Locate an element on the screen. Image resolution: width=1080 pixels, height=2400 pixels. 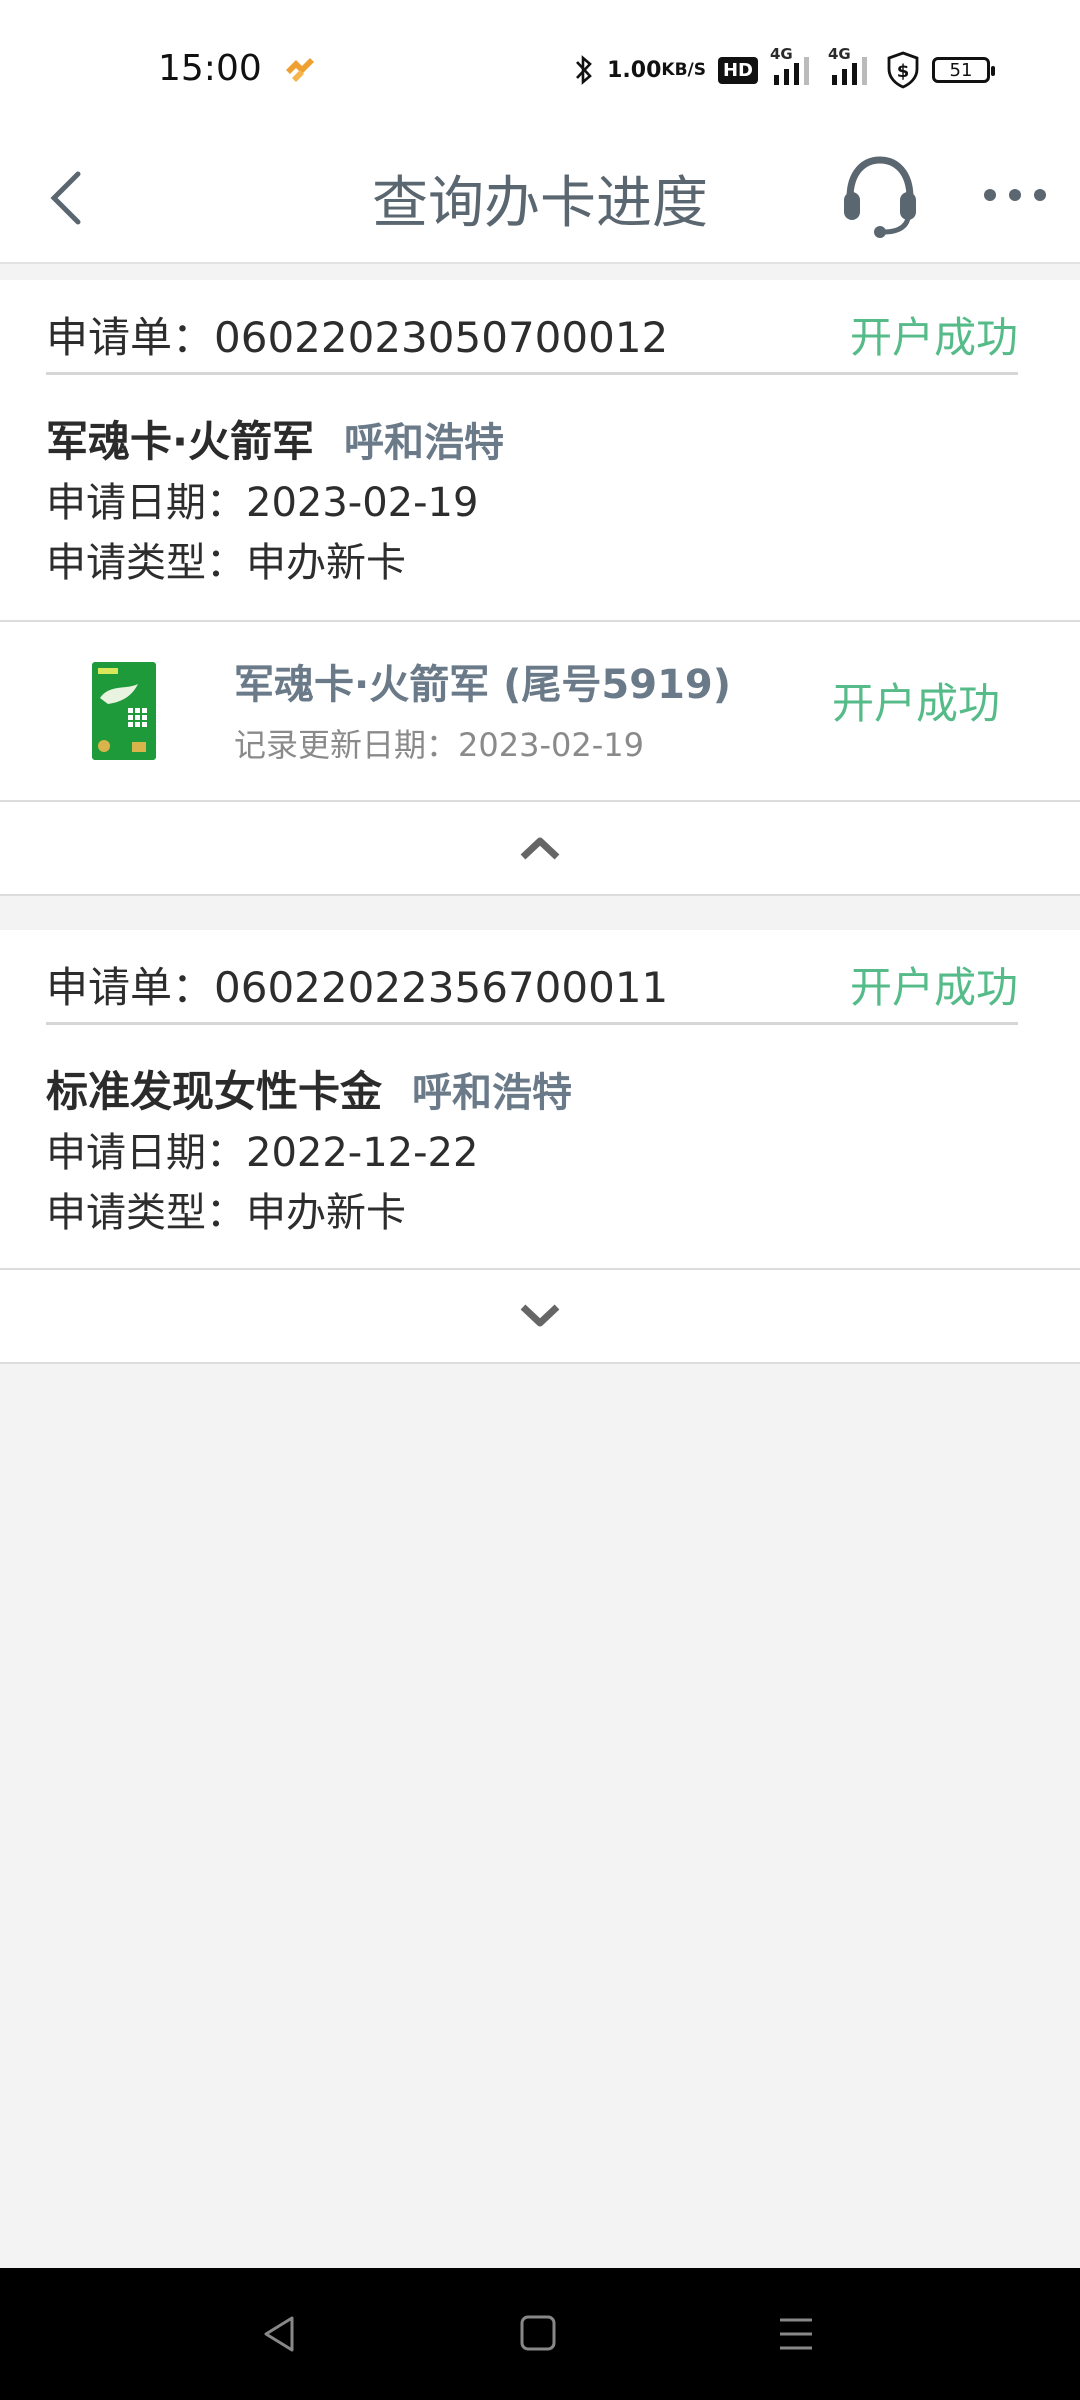
signal-icon-2: 4G is located at coordinates (851, 66).